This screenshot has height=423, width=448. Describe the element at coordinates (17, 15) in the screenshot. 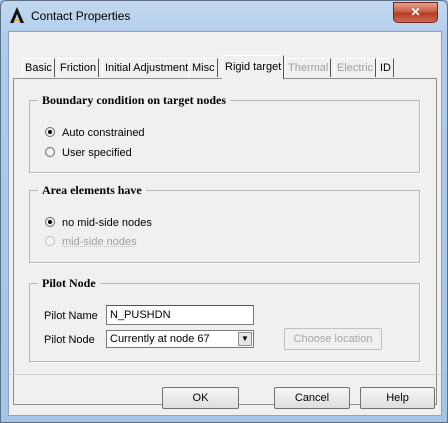

I see `ansys-logo-icon` at that location.